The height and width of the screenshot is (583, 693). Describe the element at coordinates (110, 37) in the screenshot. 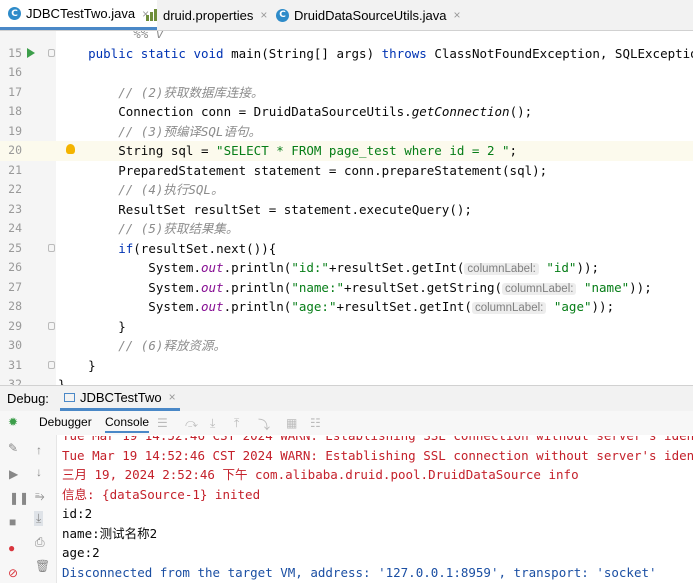

I see `code-text: %% v` at that location.